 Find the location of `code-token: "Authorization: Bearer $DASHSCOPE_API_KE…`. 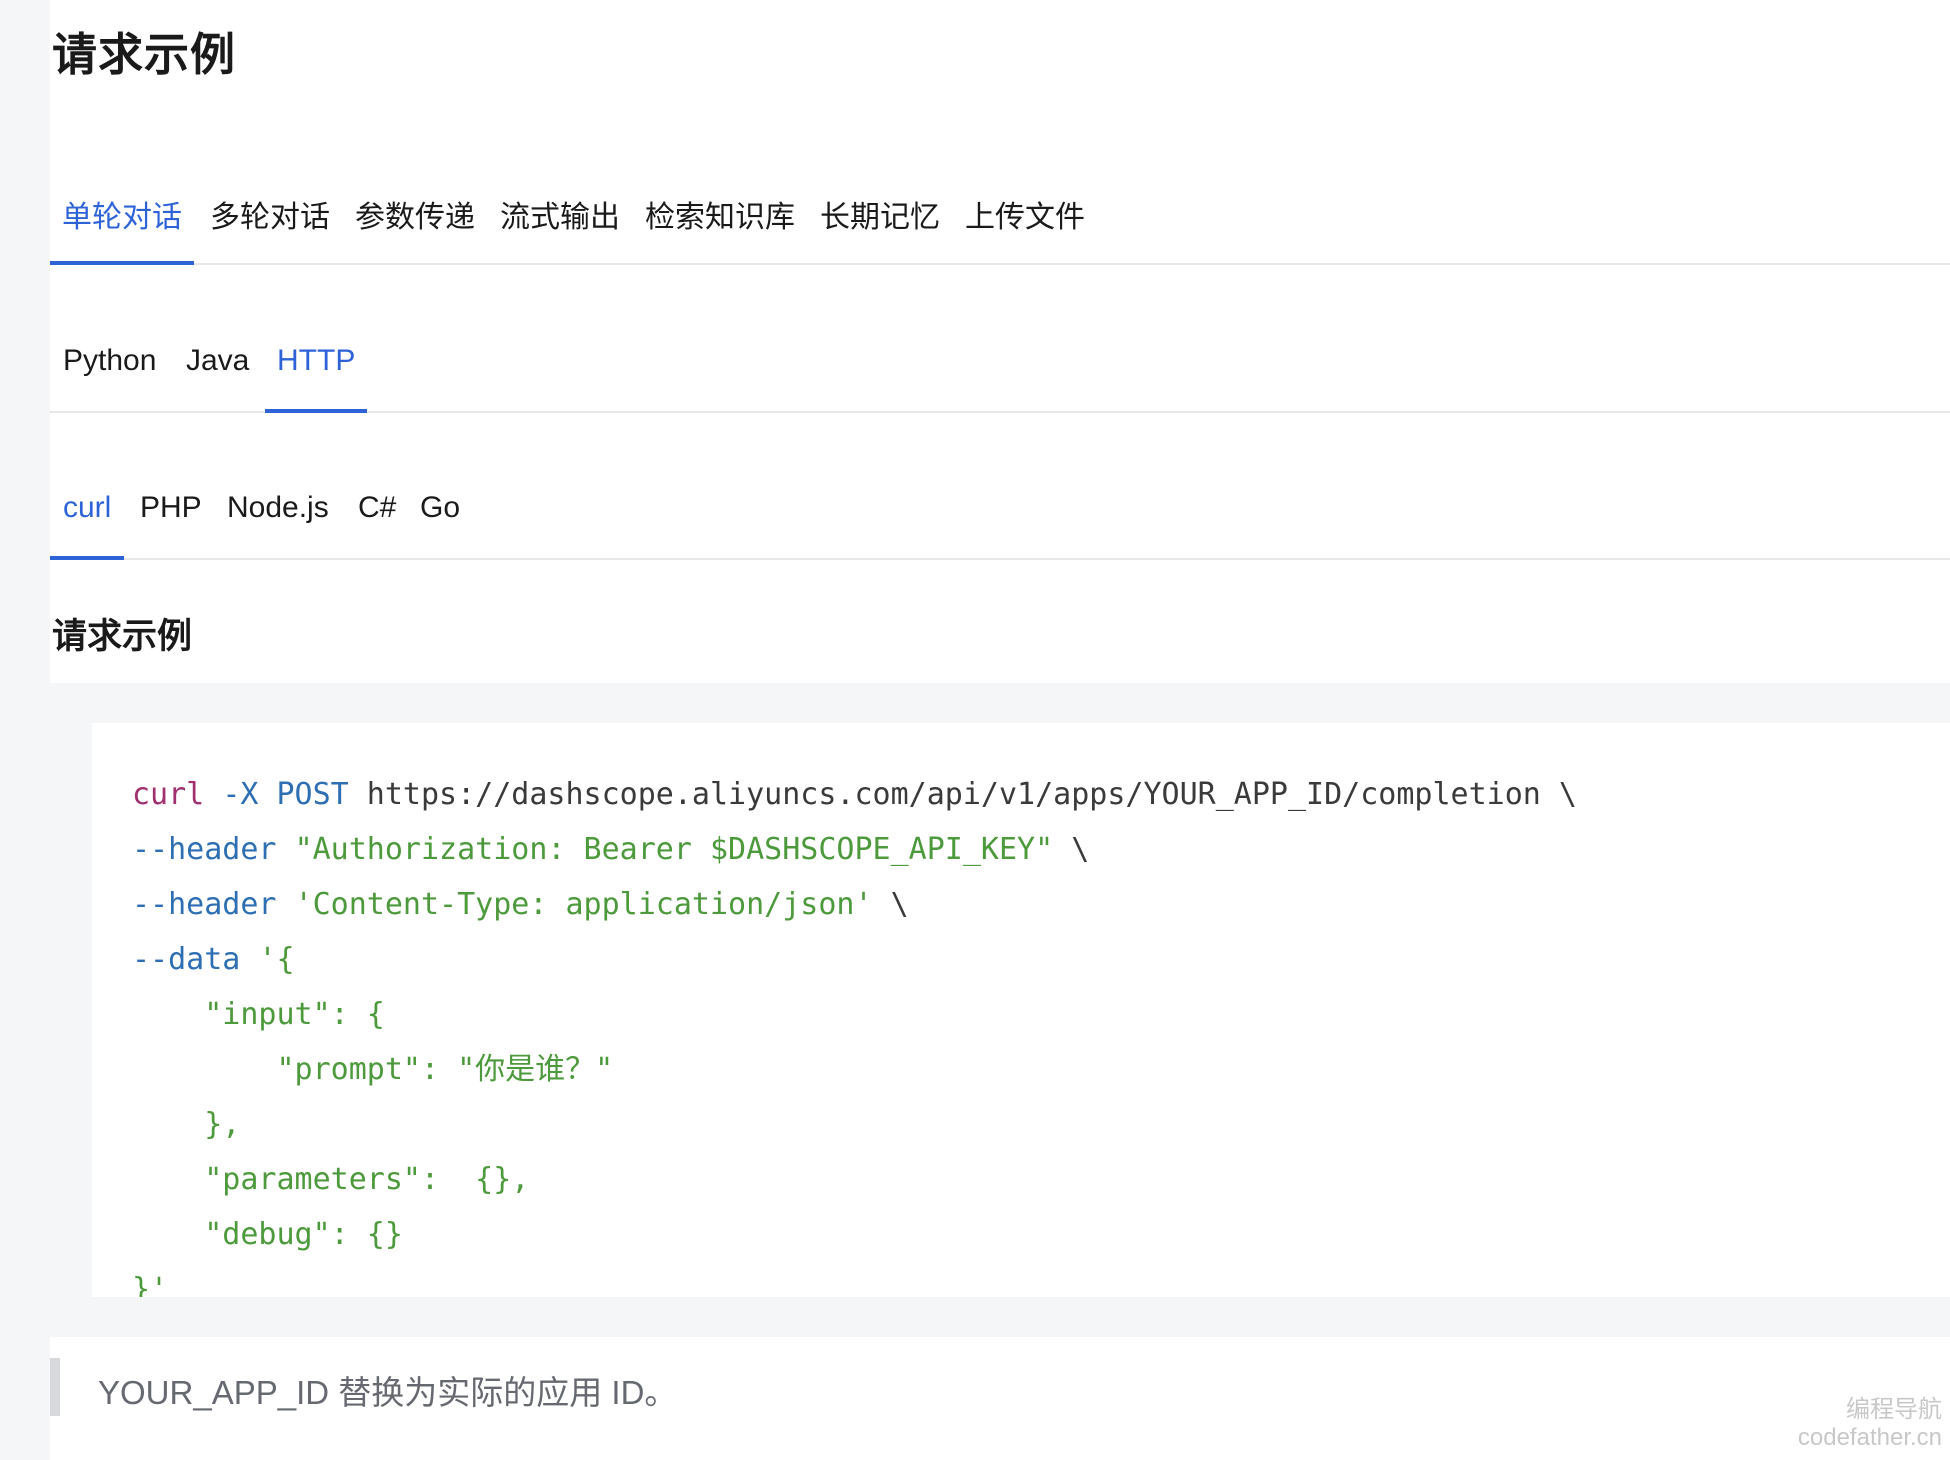

code-token: "Authorization: Bearer $DASHSCOPE_API_KE… is located at coordinates (674, 849).